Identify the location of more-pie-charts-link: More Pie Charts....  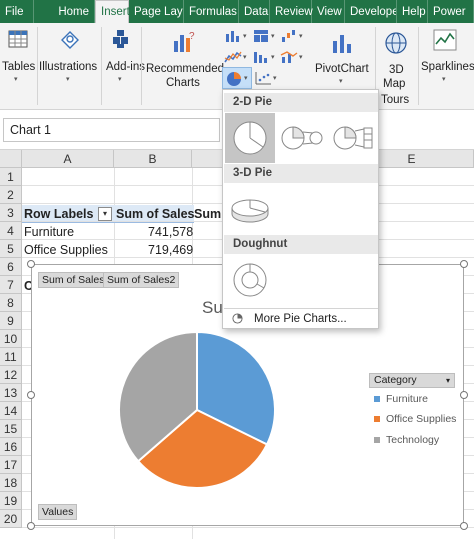
(301, 318).